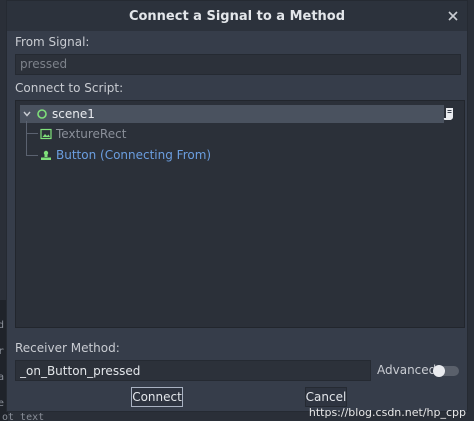 The width and height of the screenshot is (474, 421). I want to click on close-icon, so click(453, 16).